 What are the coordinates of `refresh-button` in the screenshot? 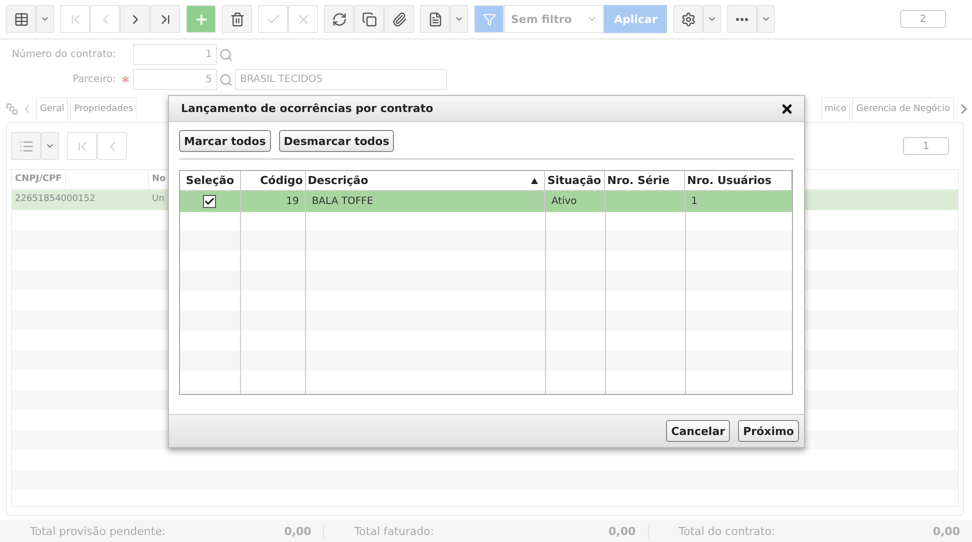 It's located at (339, 19).